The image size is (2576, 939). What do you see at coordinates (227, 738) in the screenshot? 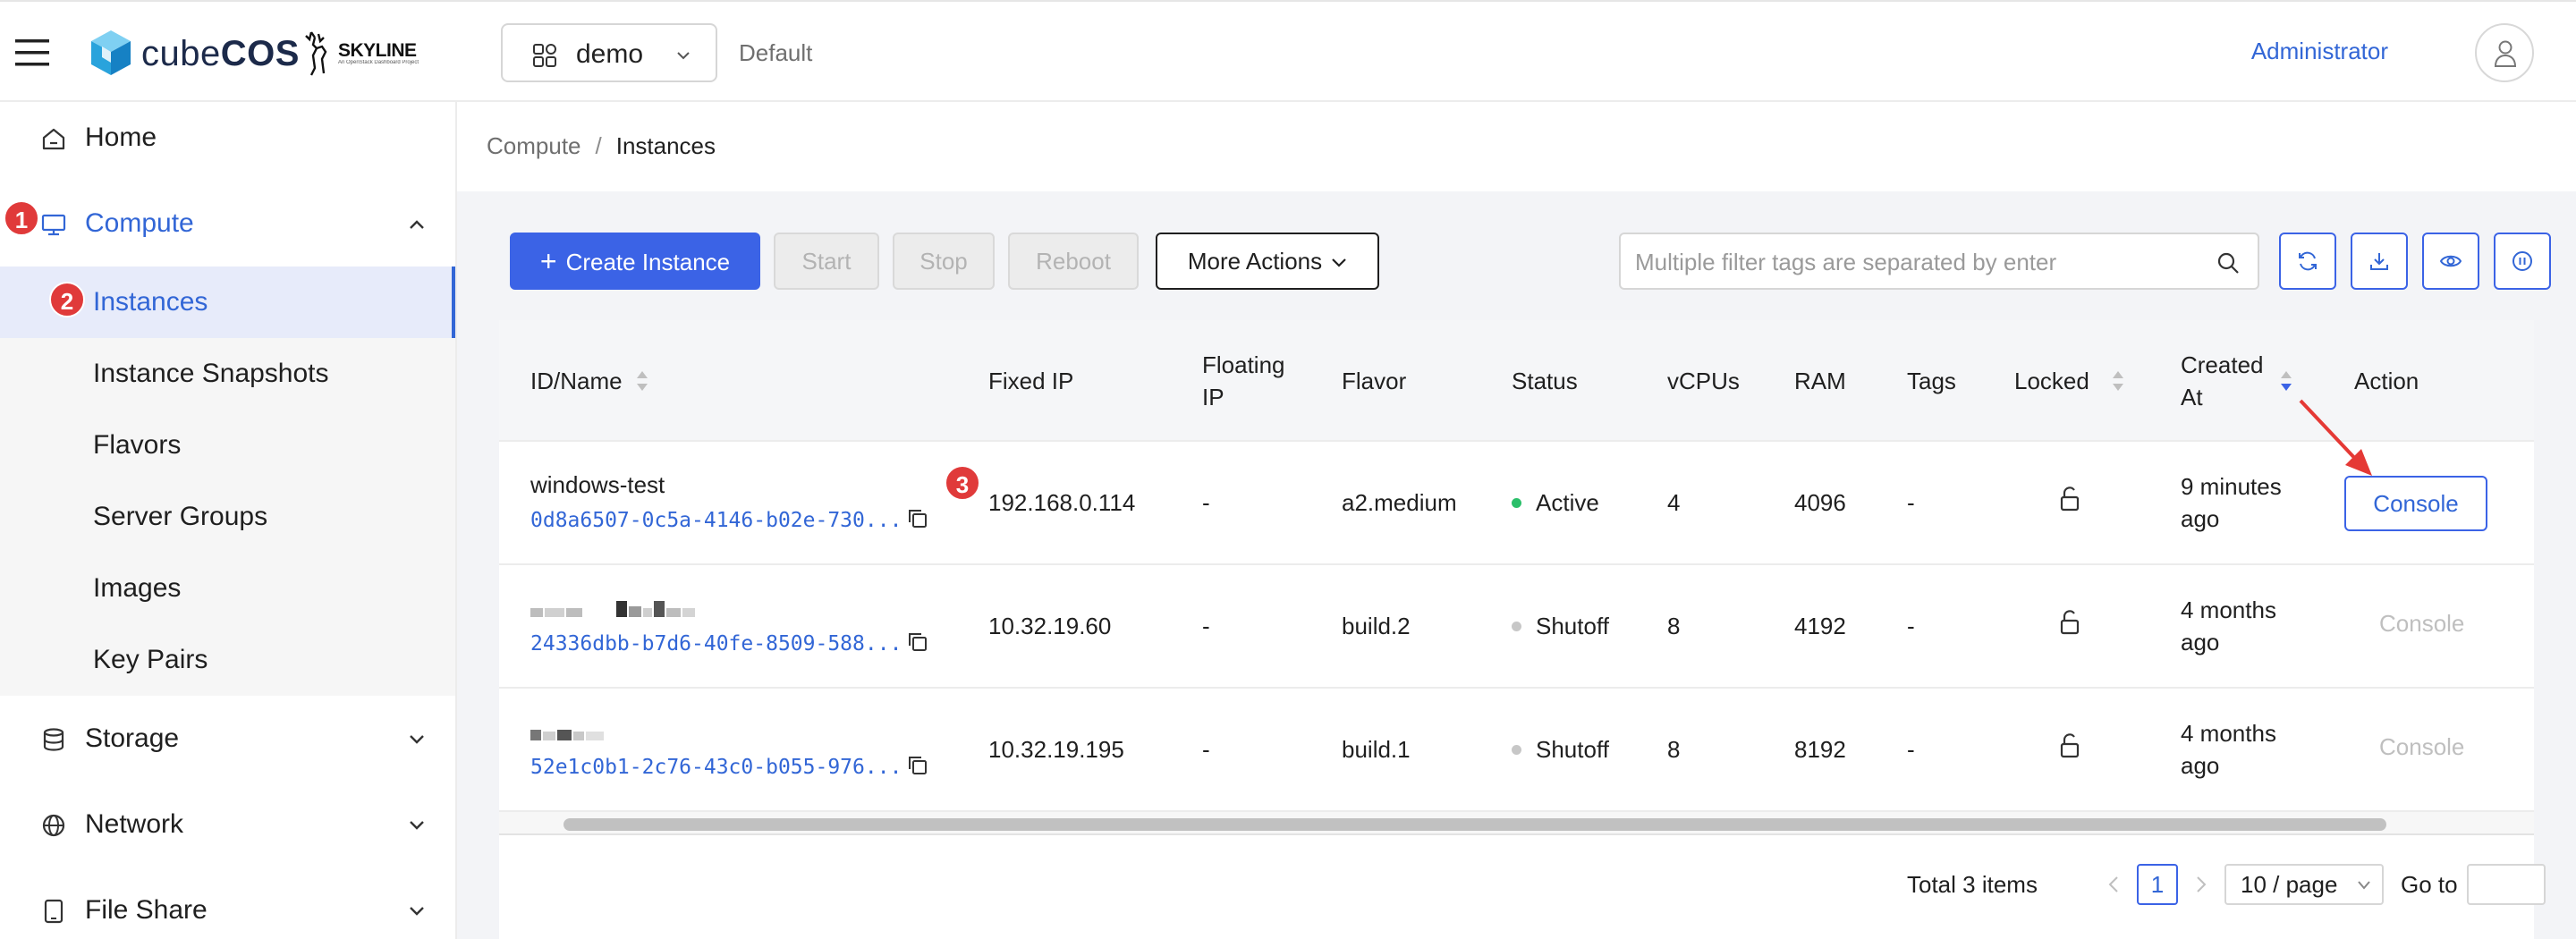
I see `sidebar-item-storage: Storage` at bounding box center [227, 738].